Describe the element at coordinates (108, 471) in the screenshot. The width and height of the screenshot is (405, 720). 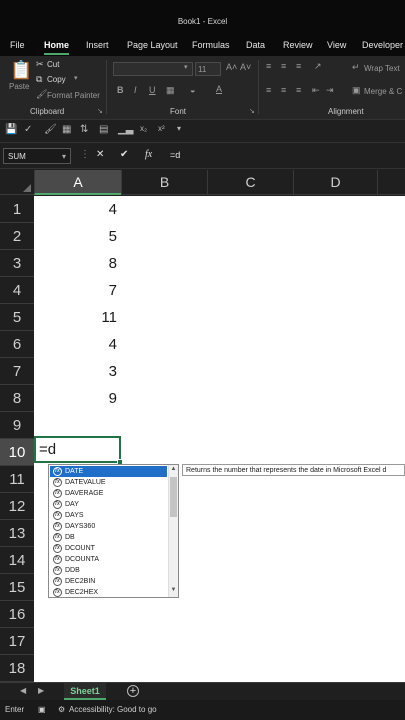
I see `autocomplete-item: fx DATE` at that location.